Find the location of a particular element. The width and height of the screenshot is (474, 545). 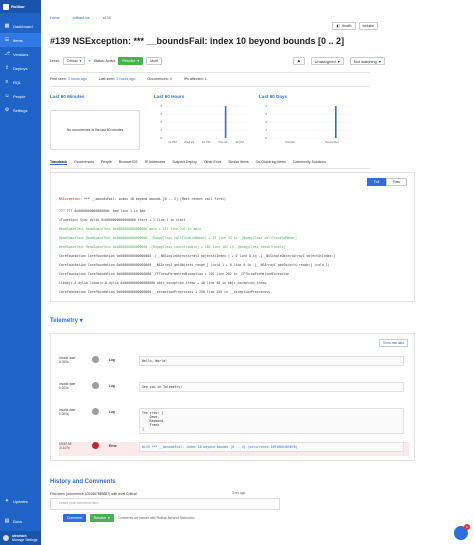

y-tick-label: 4 is located at coordinates (266, 106).